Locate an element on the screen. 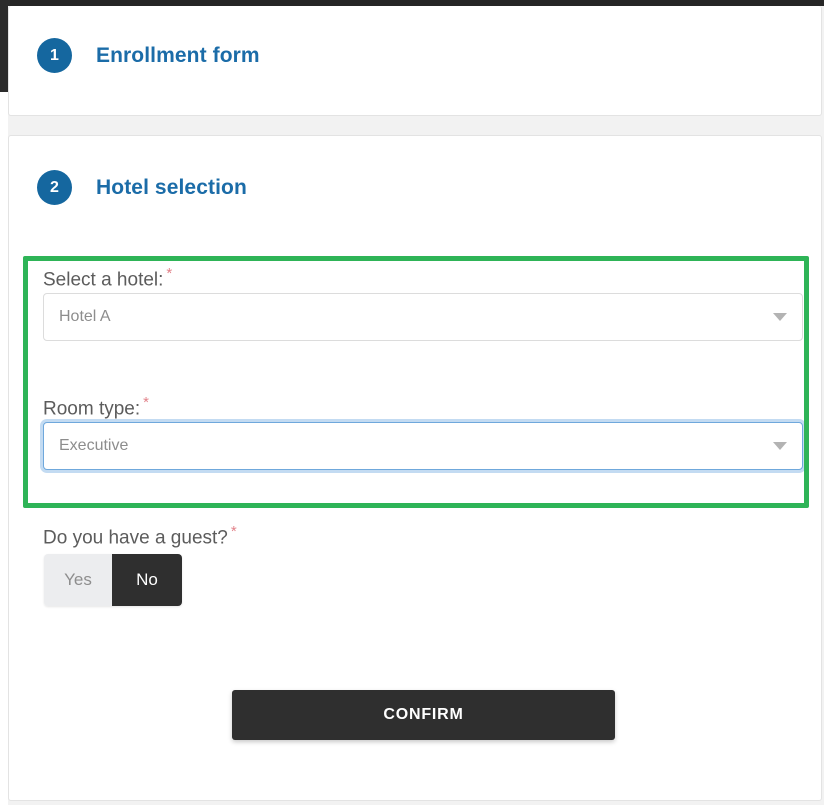  room-type-dropdown: Executive is located at coordinates (423, 446).